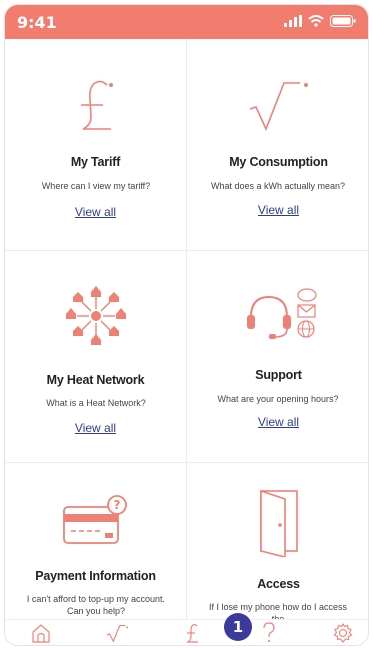 The height and width of the screenshot is (648, 373). What do you see at coordinates (278, 584) in the screenshot?
I see `card-title: Access` at bounding box center [278, 584].